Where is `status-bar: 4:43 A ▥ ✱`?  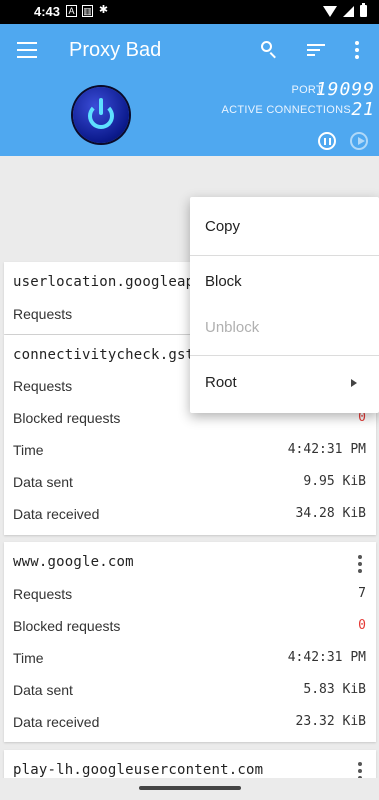 status-bar: 4:43 A ▥ ✱ is located at coordinates (189, 12).